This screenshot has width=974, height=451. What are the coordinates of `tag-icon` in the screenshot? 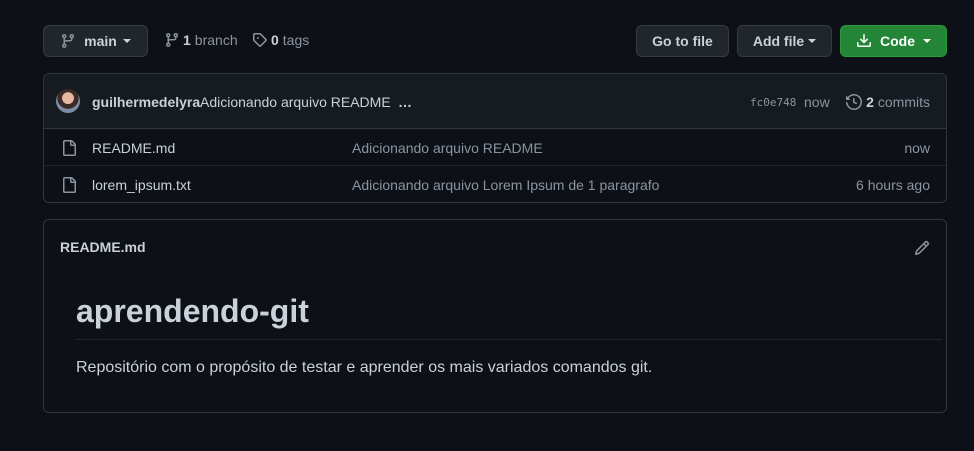 It's located at (260, 40).